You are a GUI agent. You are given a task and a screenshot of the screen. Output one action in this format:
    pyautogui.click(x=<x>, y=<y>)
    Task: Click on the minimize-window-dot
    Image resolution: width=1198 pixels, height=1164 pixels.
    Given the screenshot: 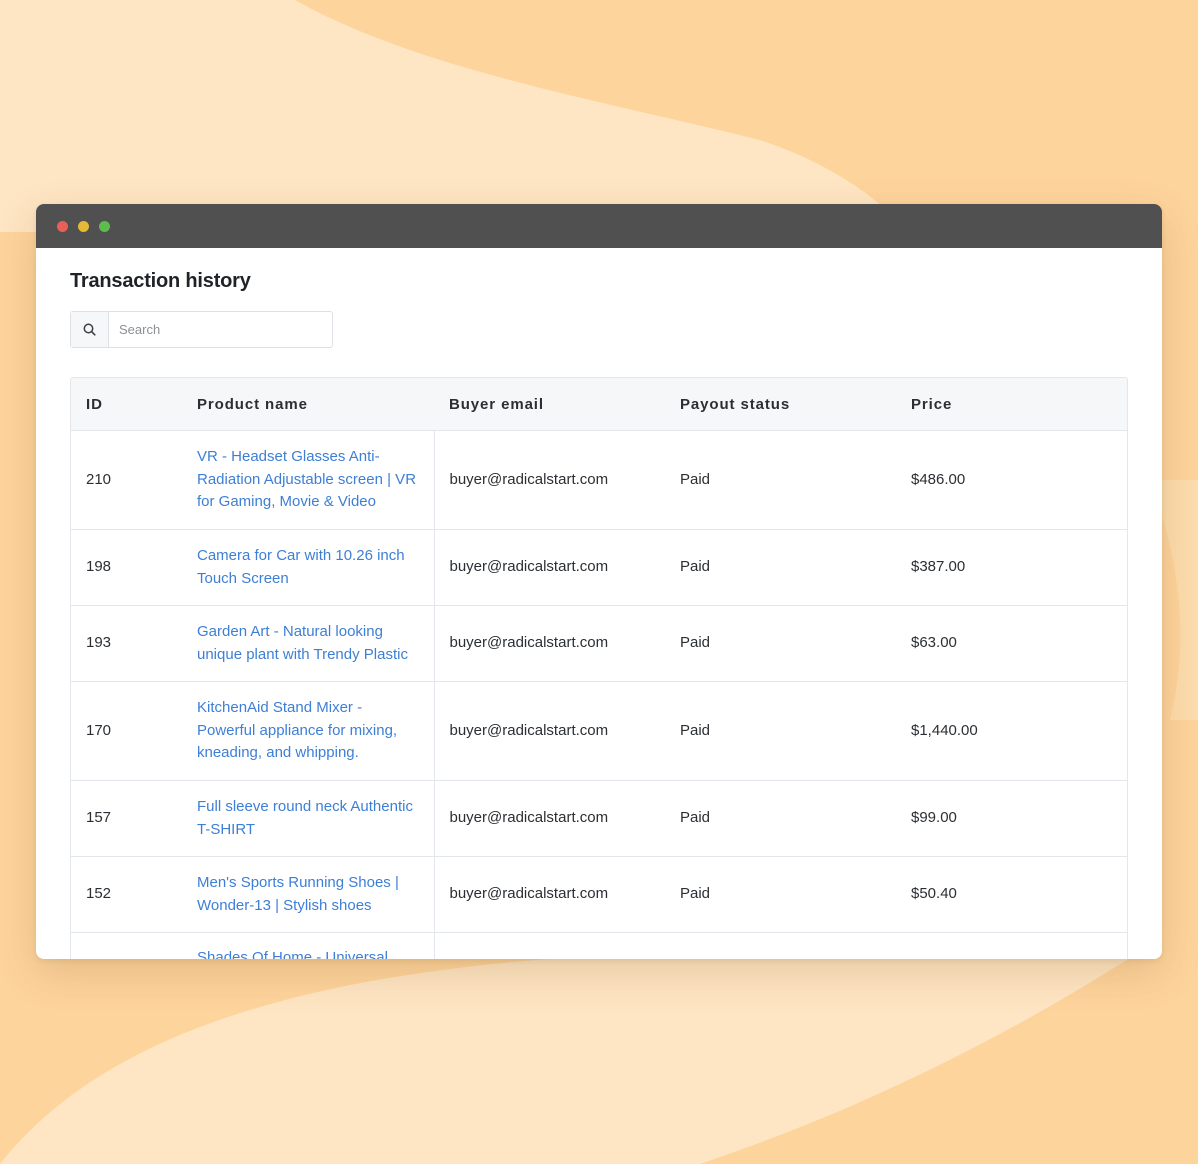 What is the action you would take?
    pyautogui.click(x=83, y=226)
    